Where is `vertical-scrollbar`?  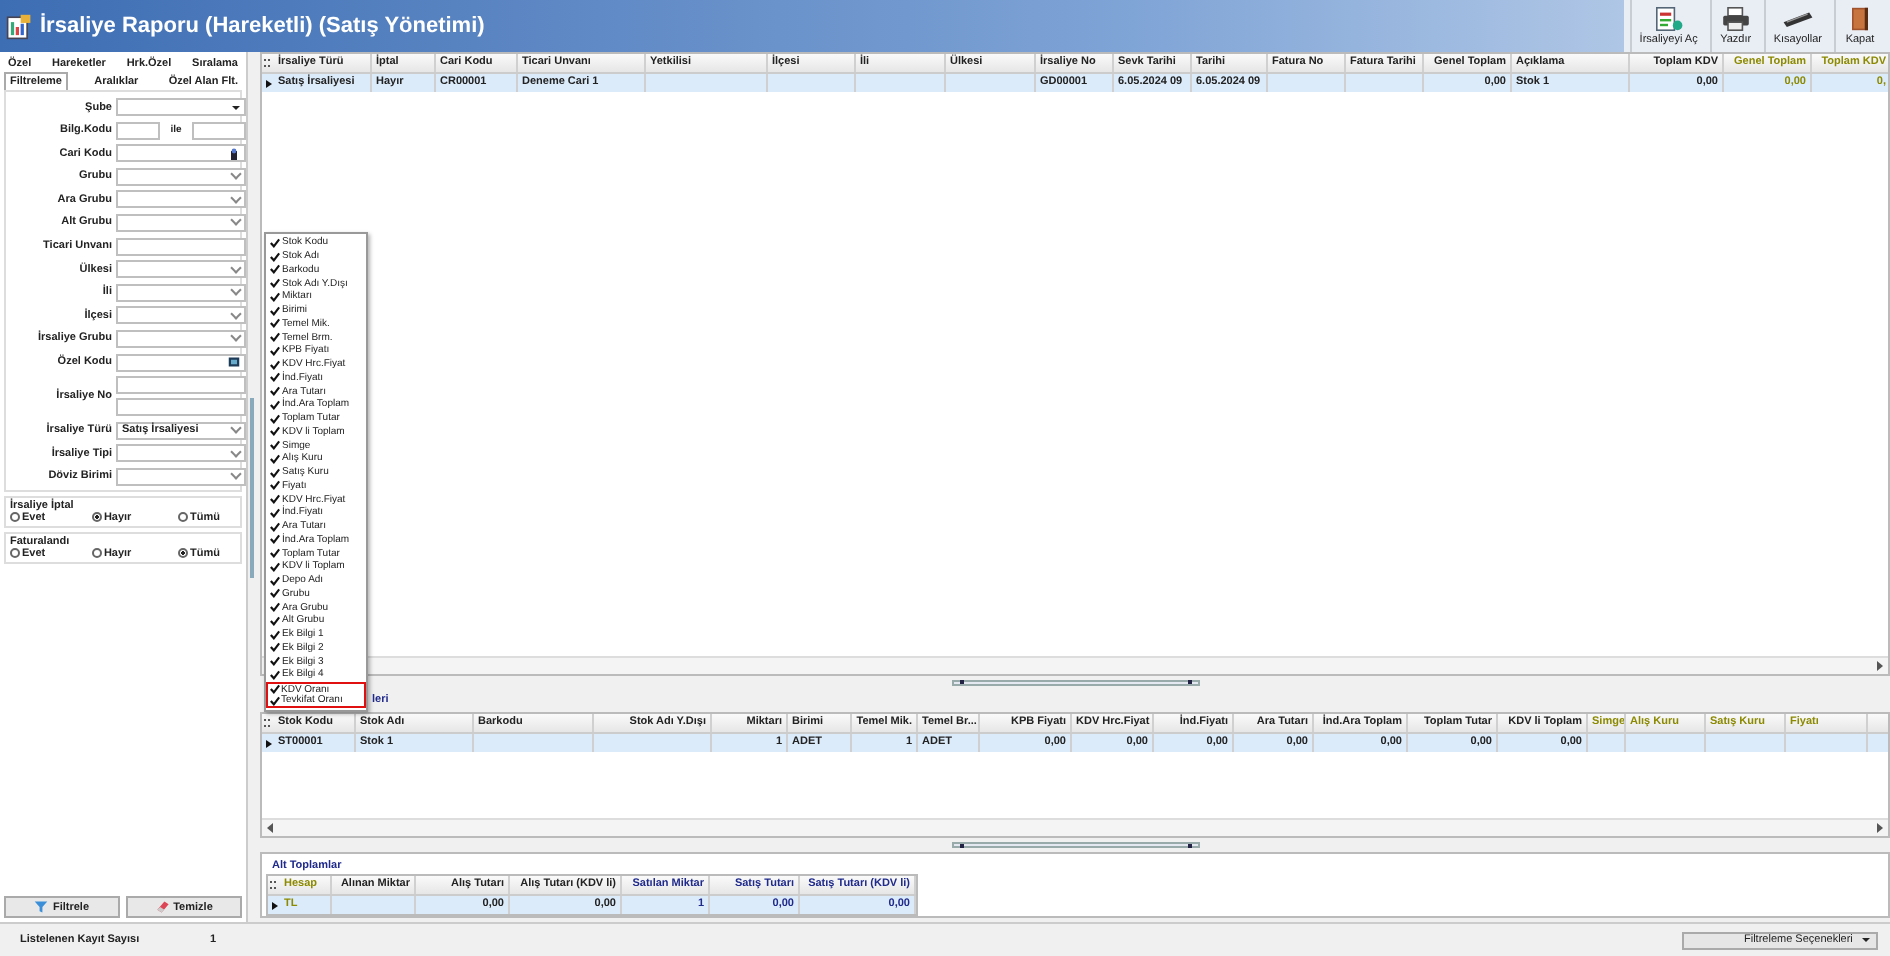 vertical-scrollbar is located at coordinates (252, 487).